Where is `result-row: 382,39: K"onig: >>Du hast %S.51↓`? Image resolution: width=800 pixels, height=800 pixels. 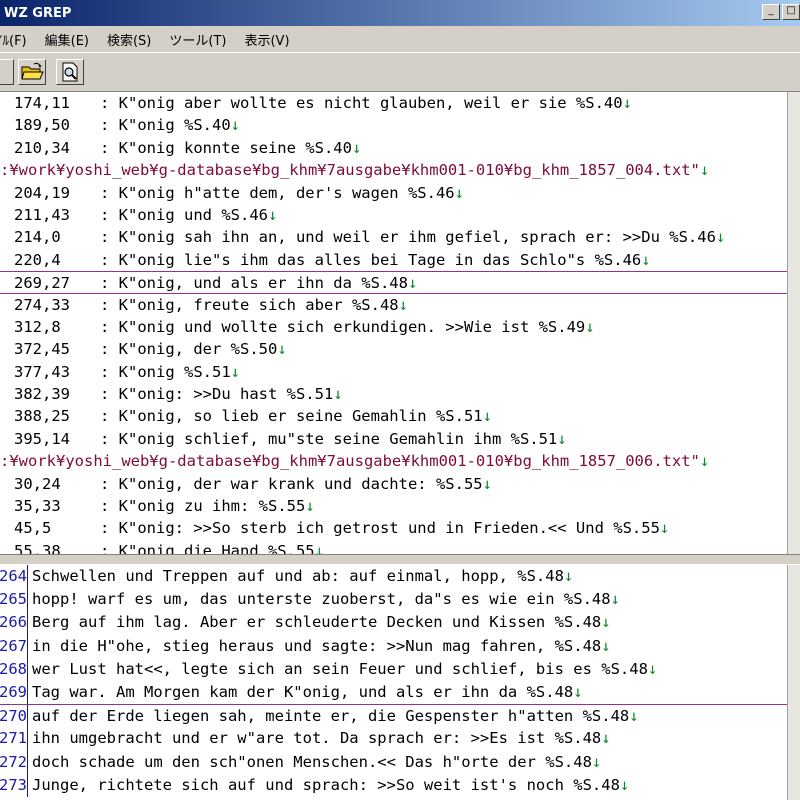
result-row: 382,39: K"onig: >>Du hast %S.51↓ is located at coordinates (393, 394).